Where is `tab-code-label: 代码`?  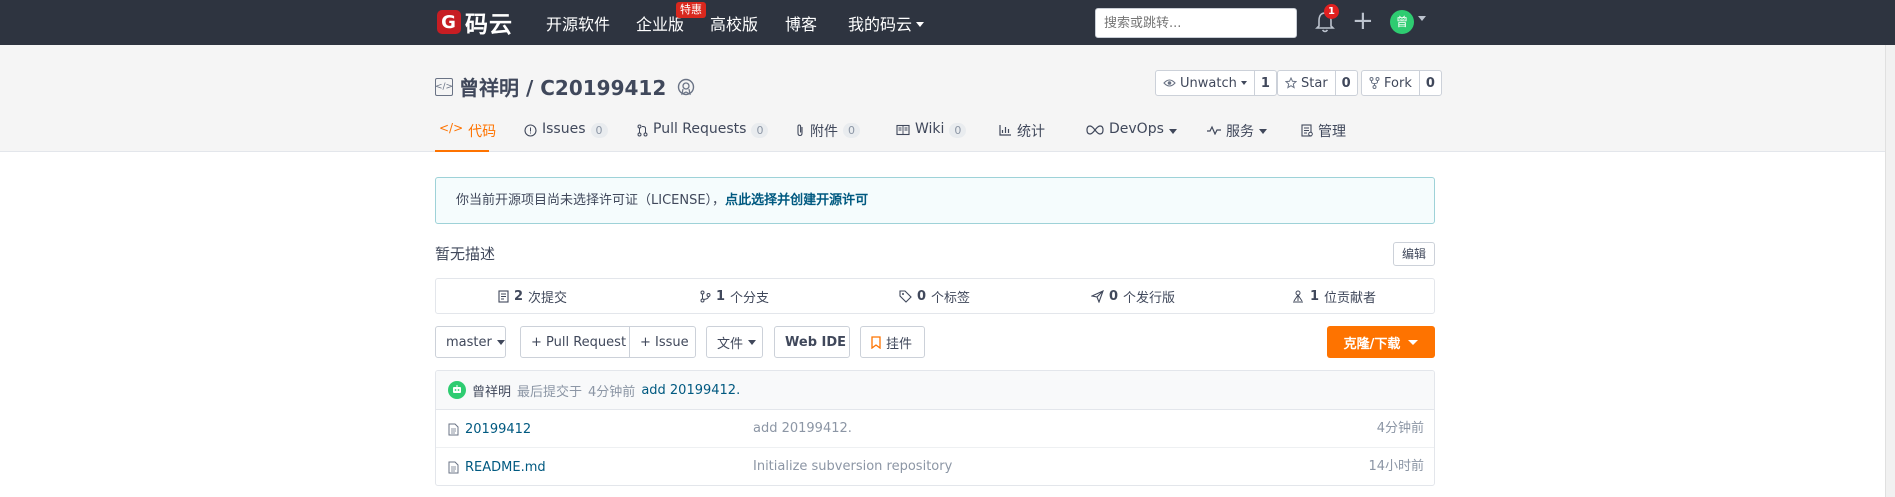
tab-code-label: 代码 is located at coordinates (482, 132).